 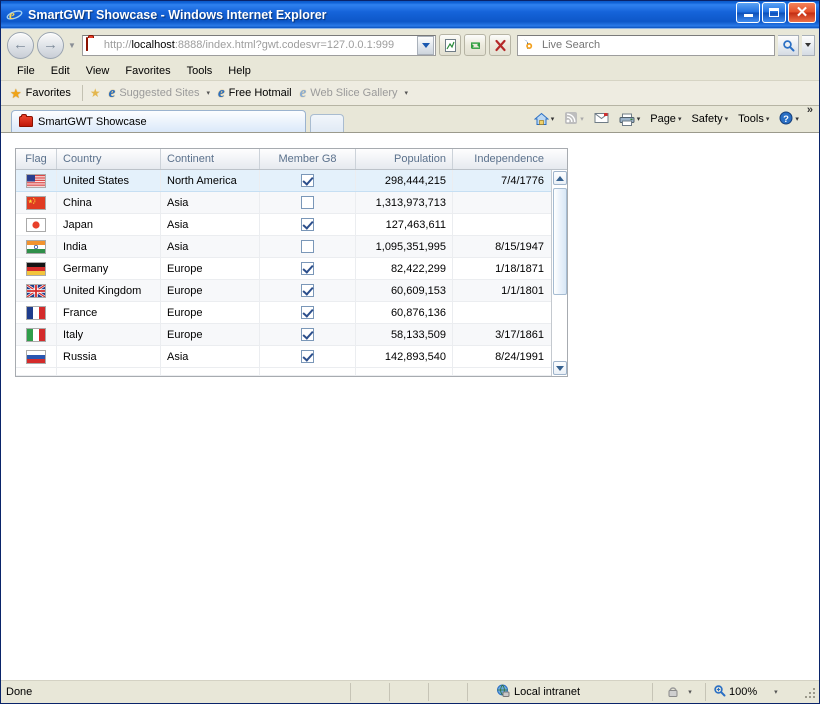 I want to click on new-tab-button, so click(x=327, y=123).